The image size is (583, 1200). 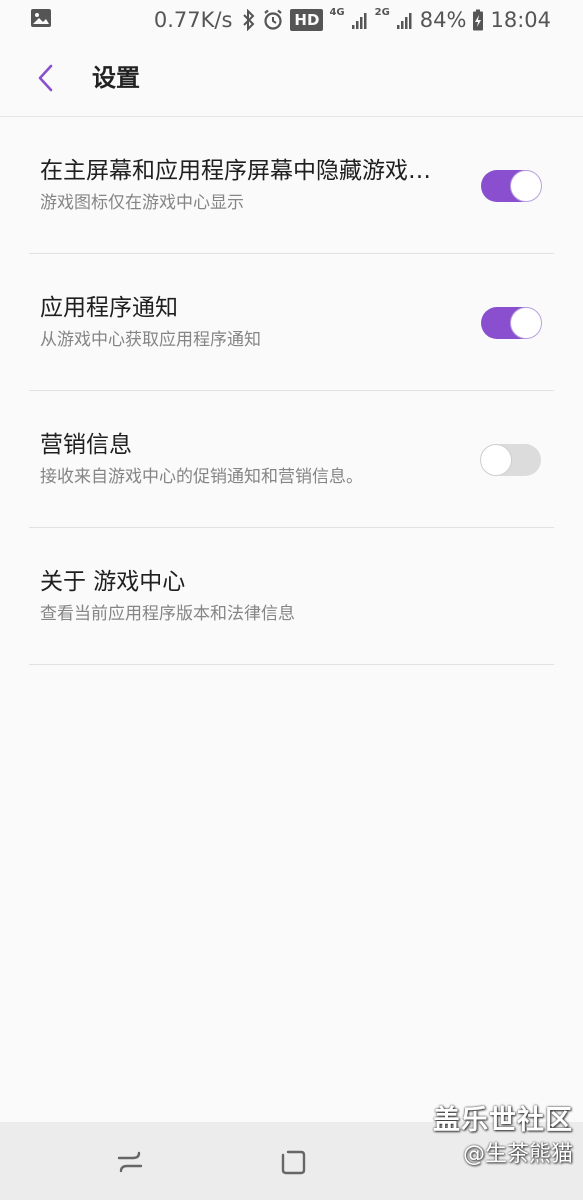 I want to click on bluetooth-icon, so click(x=249, y=20).